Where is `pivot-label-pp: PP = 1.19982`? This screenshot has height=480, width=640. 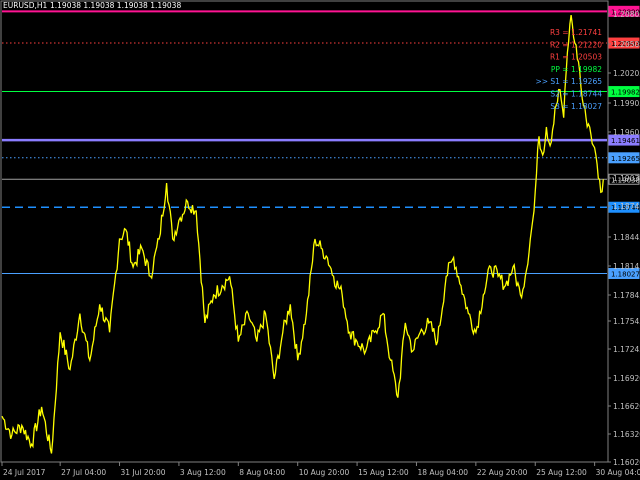 pivot-label-pp: PP = 1.19982 is located at coordinates (576, 69).